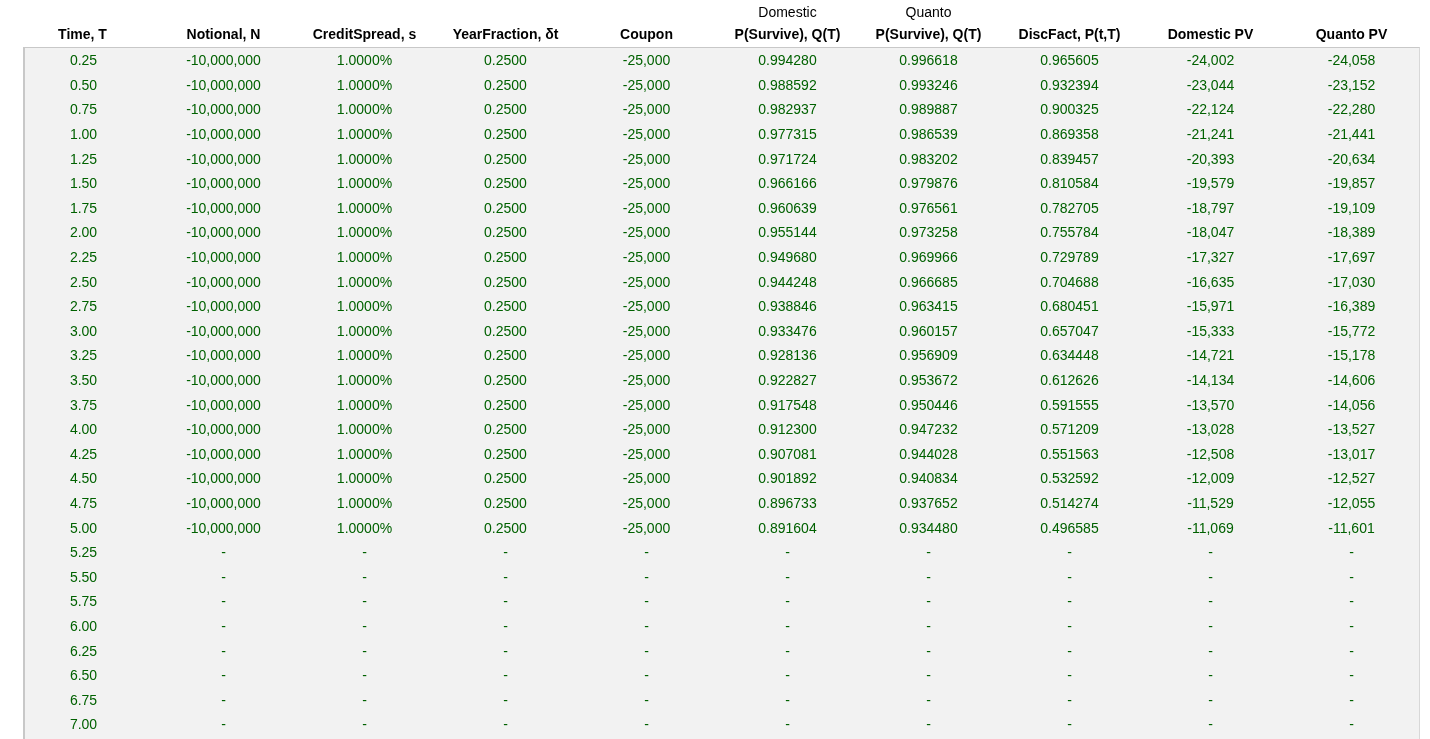 The width and height of the screenshot is (1430, 739). Describe the element at coordinates (1069, 429) in the screenshot. I see `table-cell: 0.571209` at that location.